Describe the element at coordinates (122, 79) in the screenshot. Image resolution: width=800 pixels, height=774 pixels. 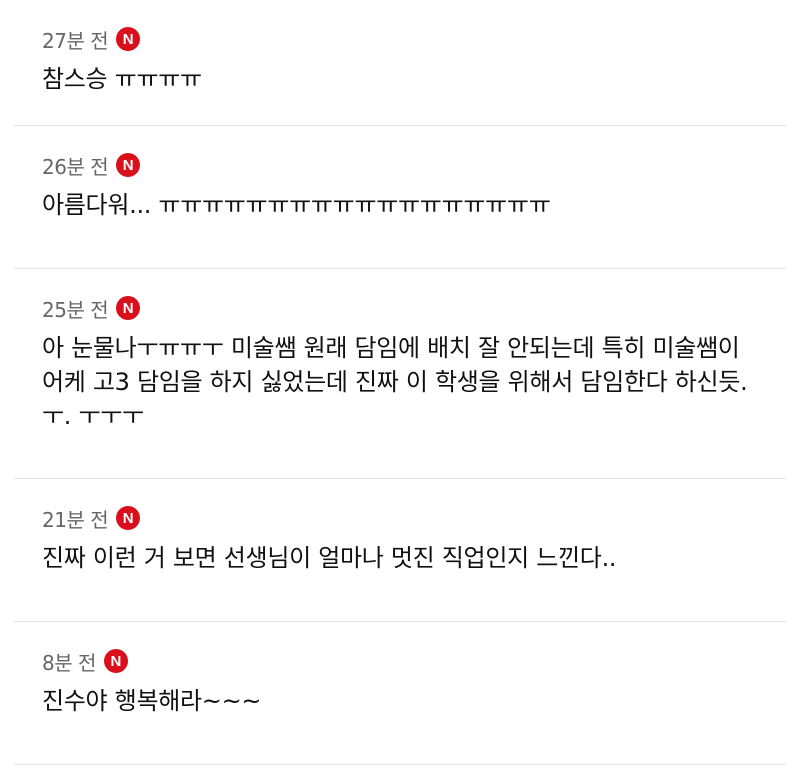
I see `comment-text: 참스승 ㅠㅠㅠㅠ` at that location.